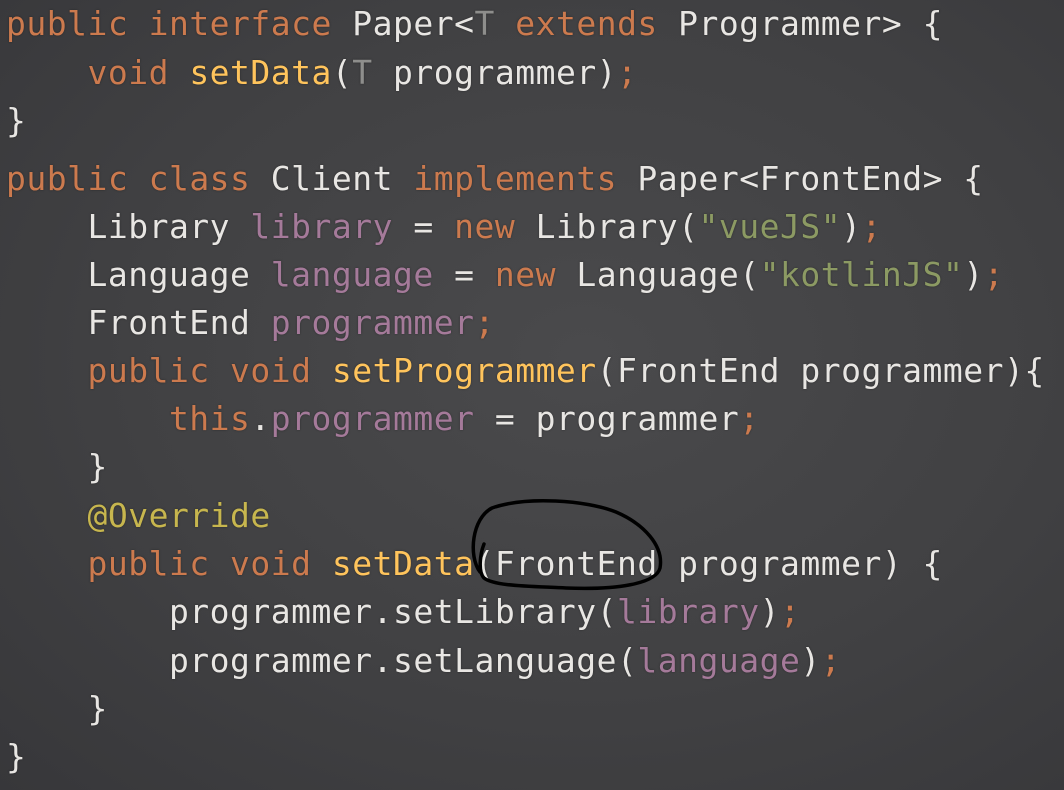 The width and height of the screenshot is (1064, 790). I want to click on code-token: implements, so click(525, 178).